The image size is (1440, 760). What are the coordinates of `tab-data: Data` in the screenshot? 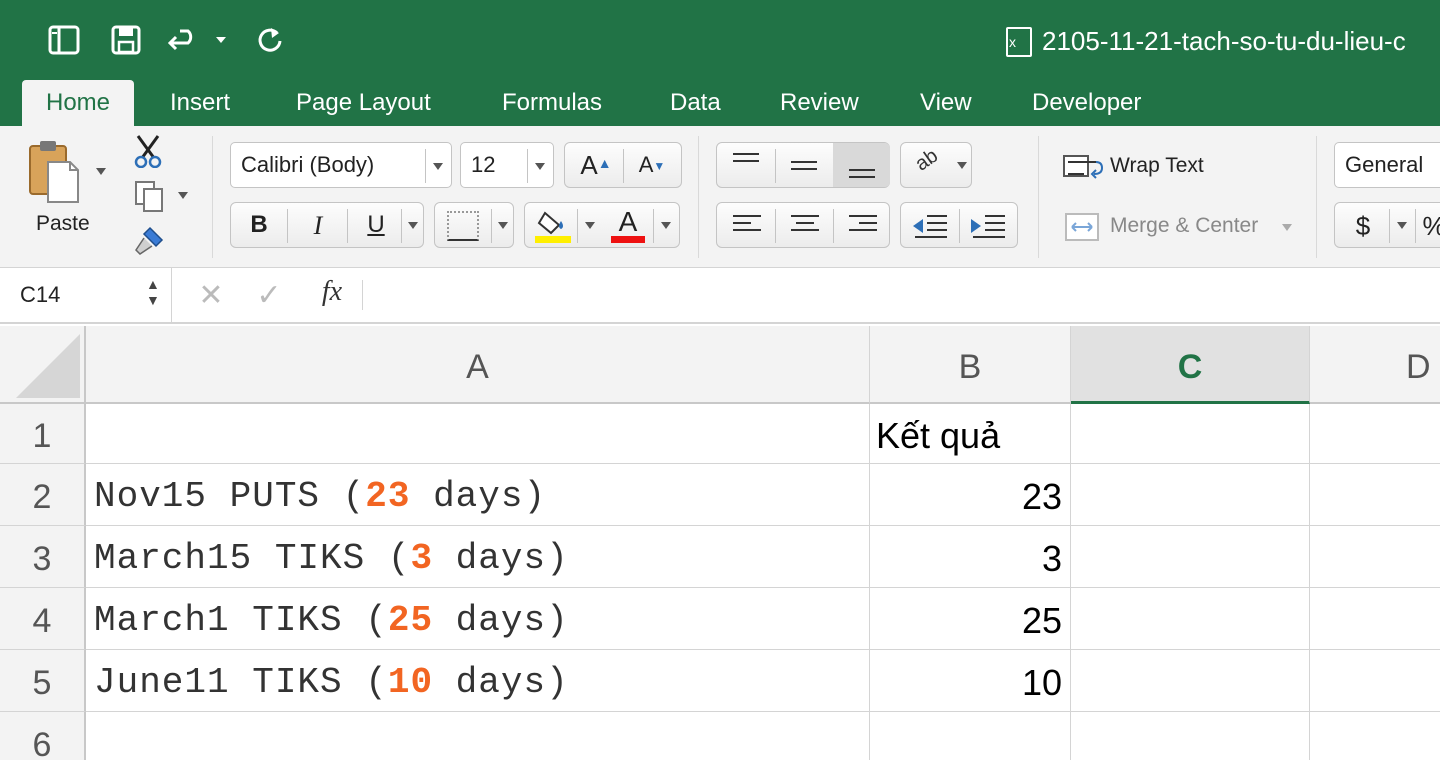 It's located at (695, 103).